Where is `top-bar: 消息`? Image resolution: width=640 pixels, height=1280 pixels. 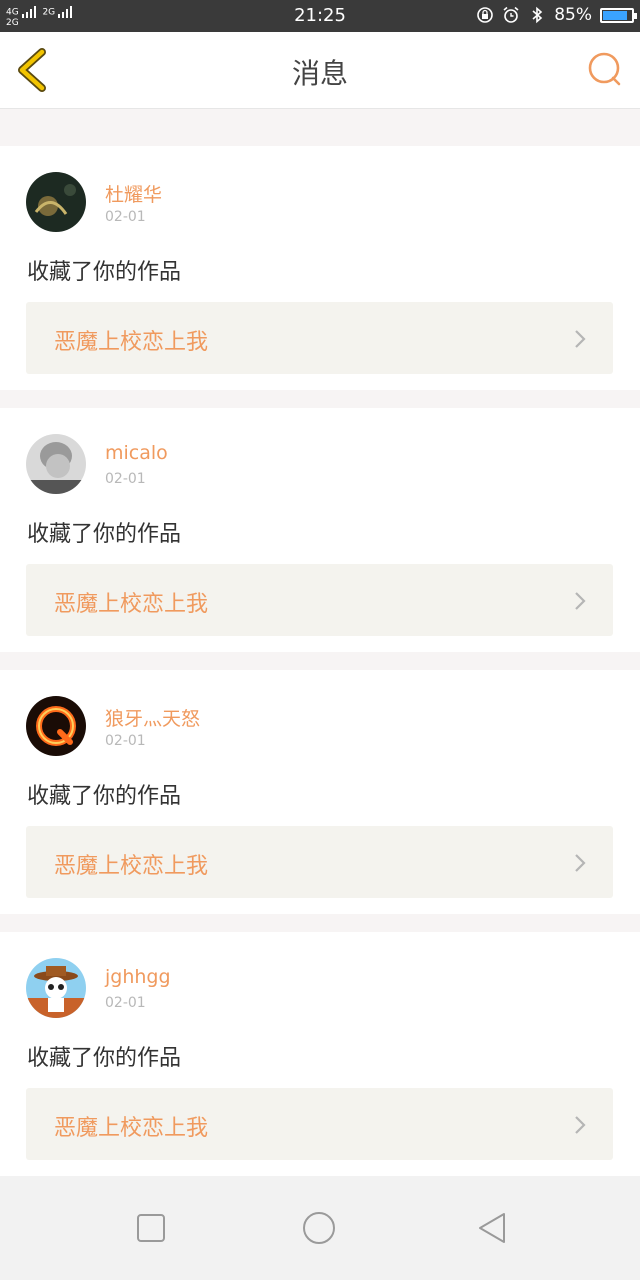 top-bar: 消息 is located at coordinates (320, 70).